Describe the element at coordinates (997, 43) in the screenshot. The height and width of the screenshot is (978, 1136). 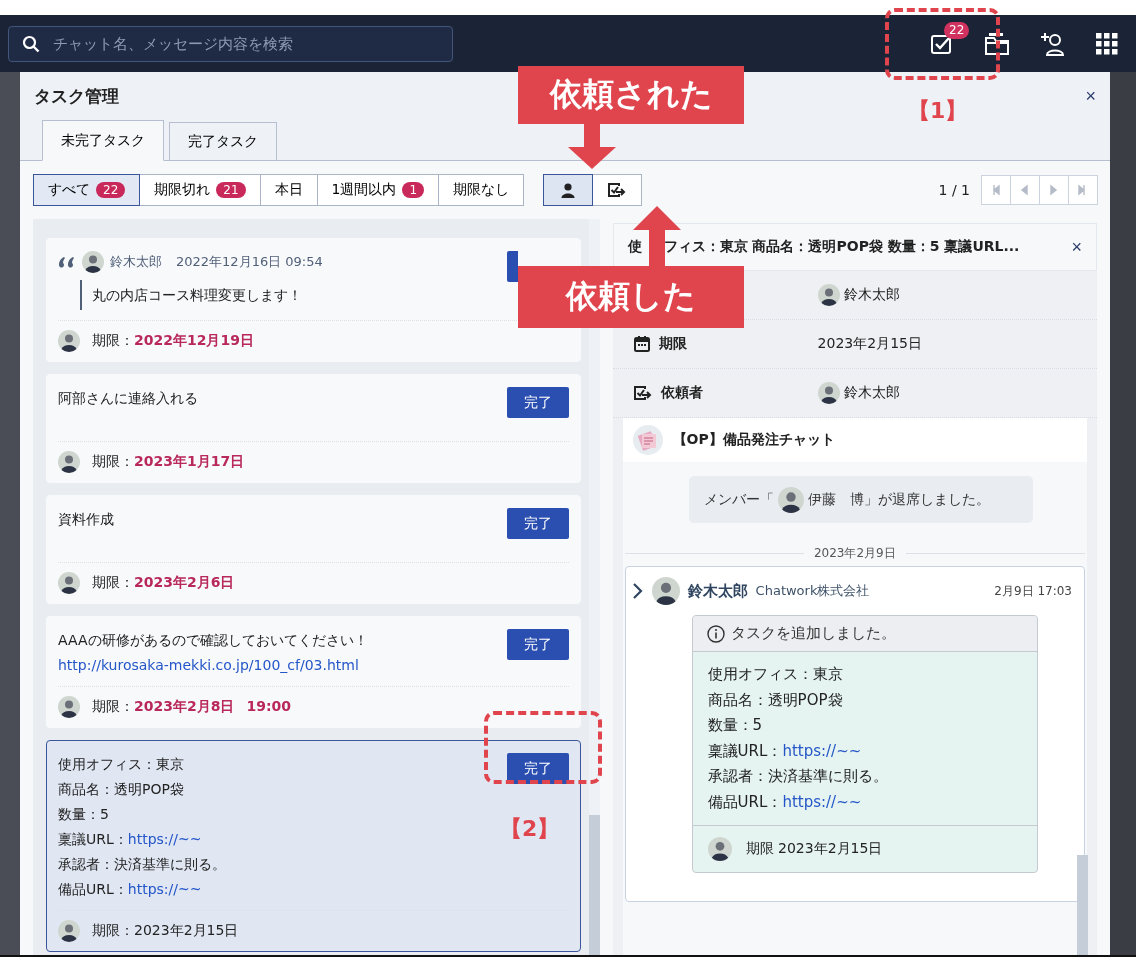
I see `folder-icon` at that location.